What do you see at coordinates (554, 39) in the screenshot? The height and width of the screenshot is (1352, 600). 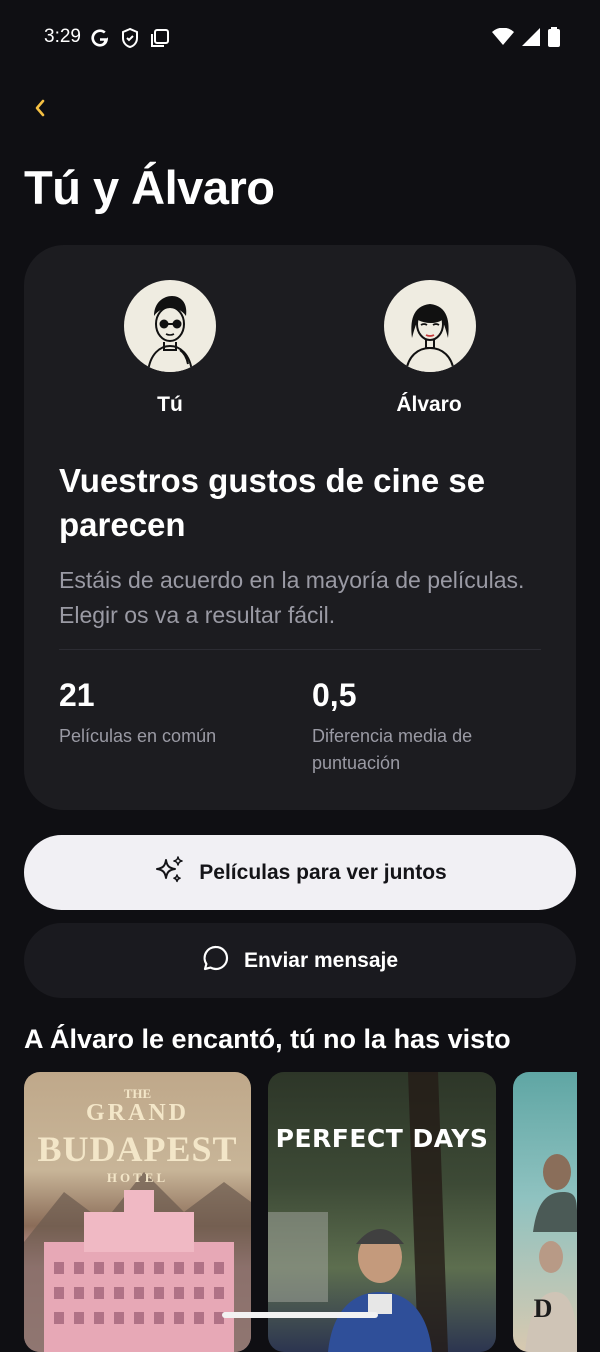 I see `battery-icon` at bounding box center [554, 39].